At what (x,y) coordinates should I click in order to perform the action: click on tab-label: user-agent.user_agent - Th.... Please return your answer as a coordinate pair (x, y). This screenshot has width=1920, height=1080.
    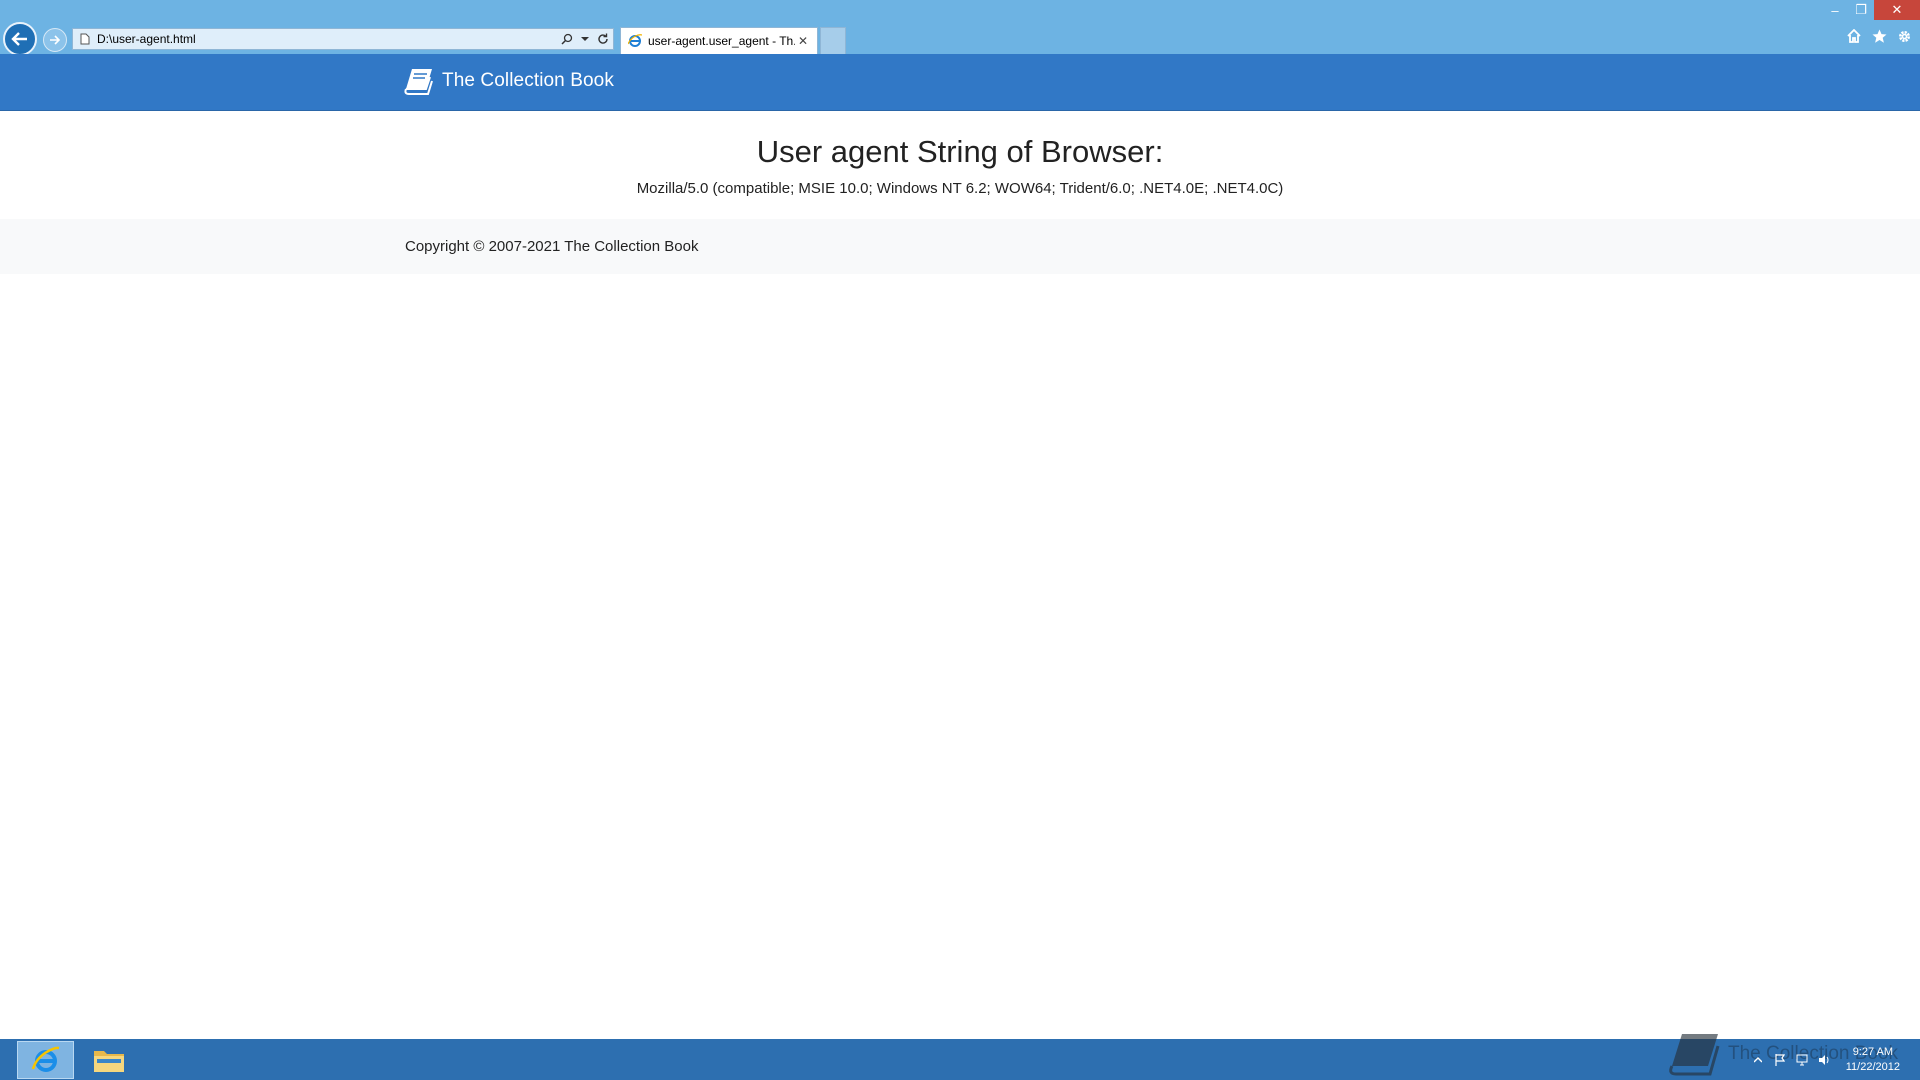
    Looking at the image, I should click on (721, 41).